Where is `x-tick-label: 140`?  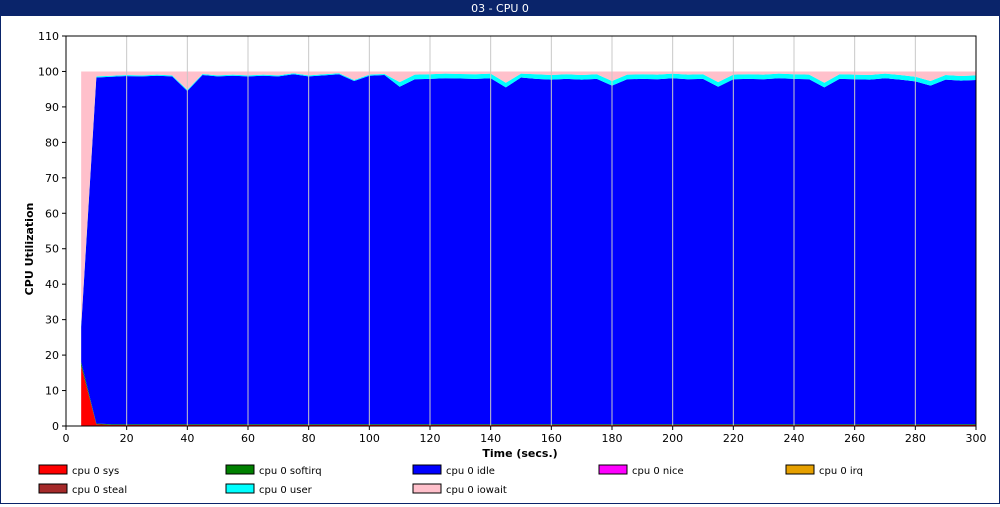 x-tick-label: 140 is located at coordinates (490, 438).